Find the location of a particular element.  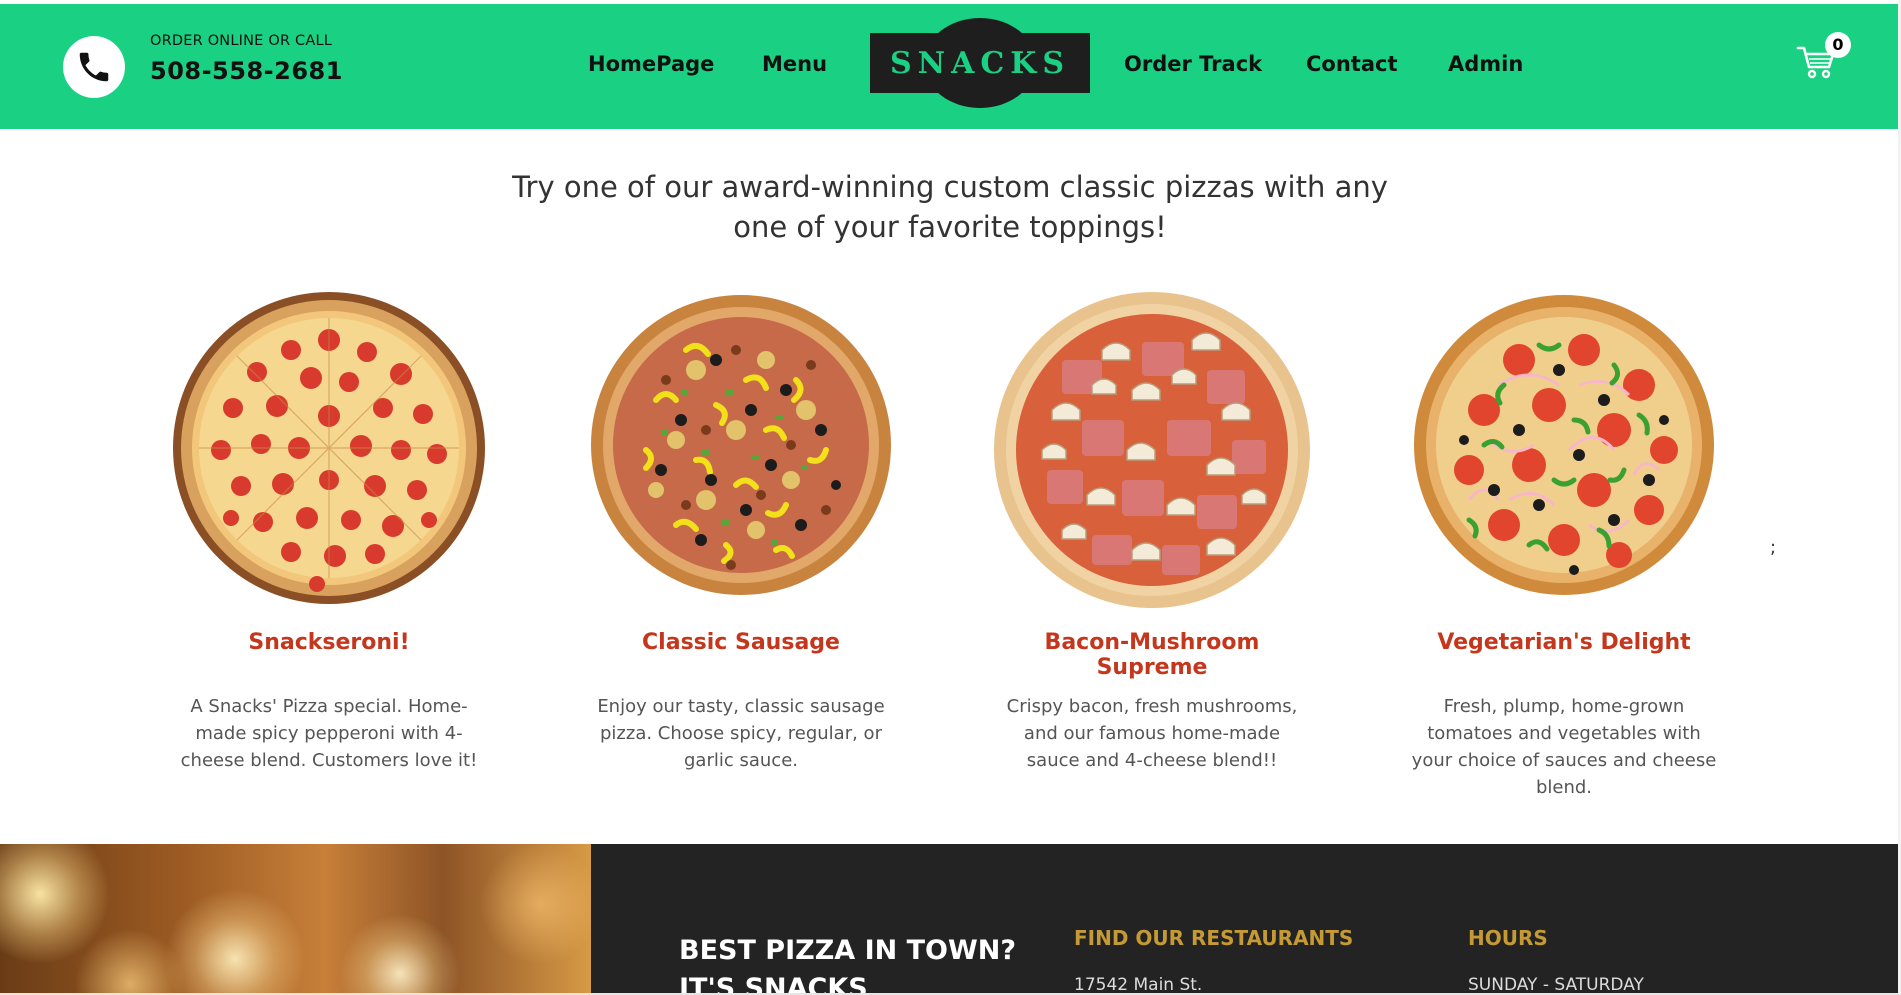

nav-contact: Contact is located at coordinates (1352, 64).